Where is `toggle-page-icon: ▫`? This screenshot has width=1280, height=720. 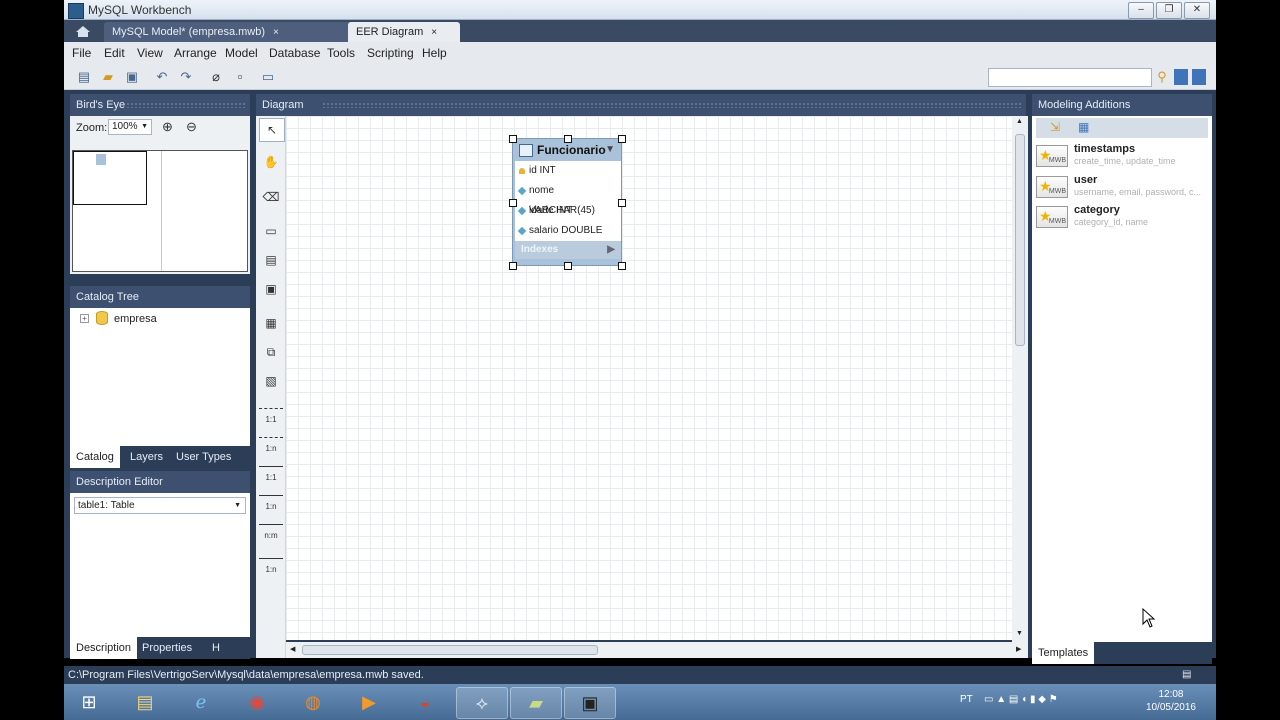 toggle-page-icon: ▫ is located at coordinates (240, 77).